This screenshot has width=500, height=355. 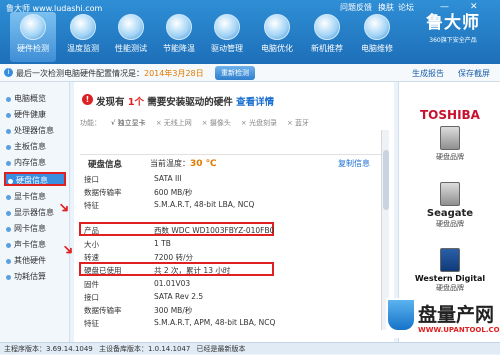 I want to click on sidebar-item-network: 网卡信息, so click(x=35, y=229).